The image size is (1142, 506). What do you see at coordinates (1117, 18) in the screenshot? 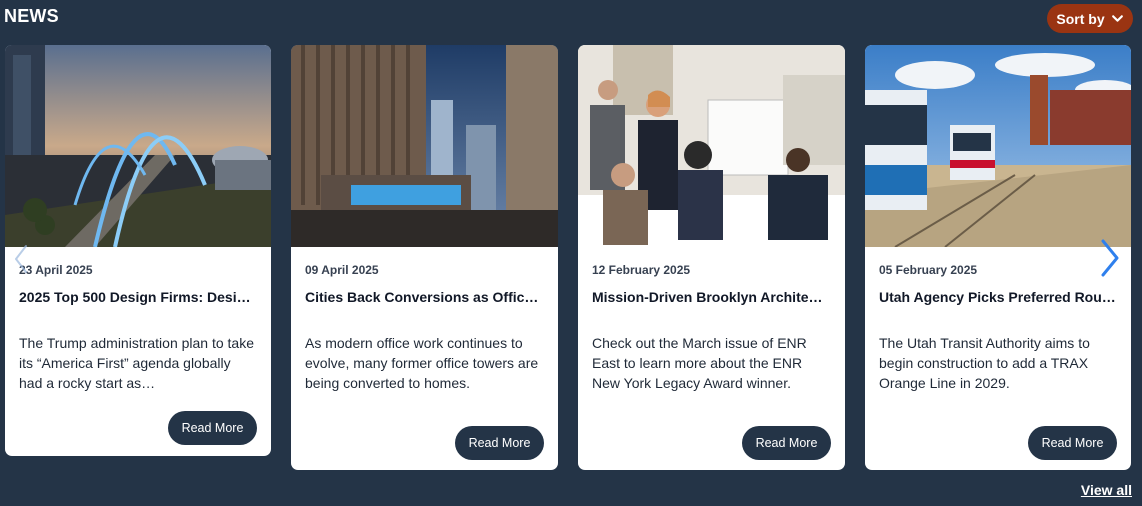
I see `chevron-down-icon` at bounding box center [1117, 18].